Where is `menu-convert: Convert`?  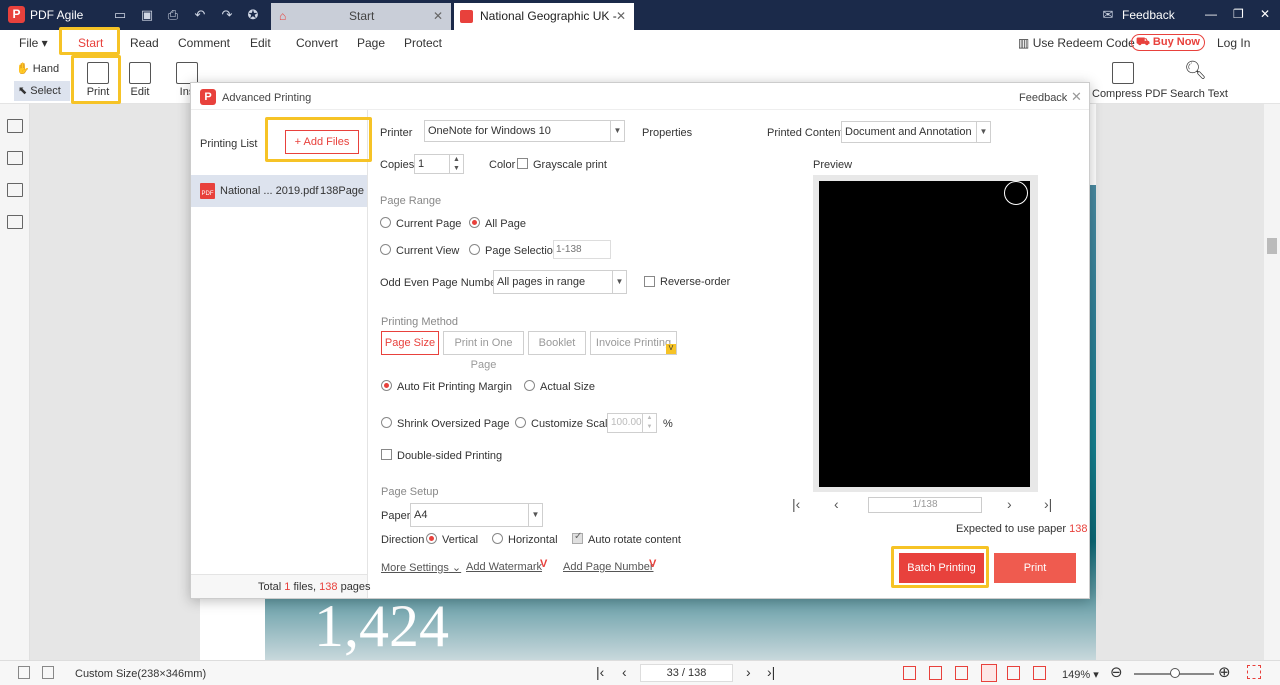 menu-convert: Convert is located at coordinates (317, 43).